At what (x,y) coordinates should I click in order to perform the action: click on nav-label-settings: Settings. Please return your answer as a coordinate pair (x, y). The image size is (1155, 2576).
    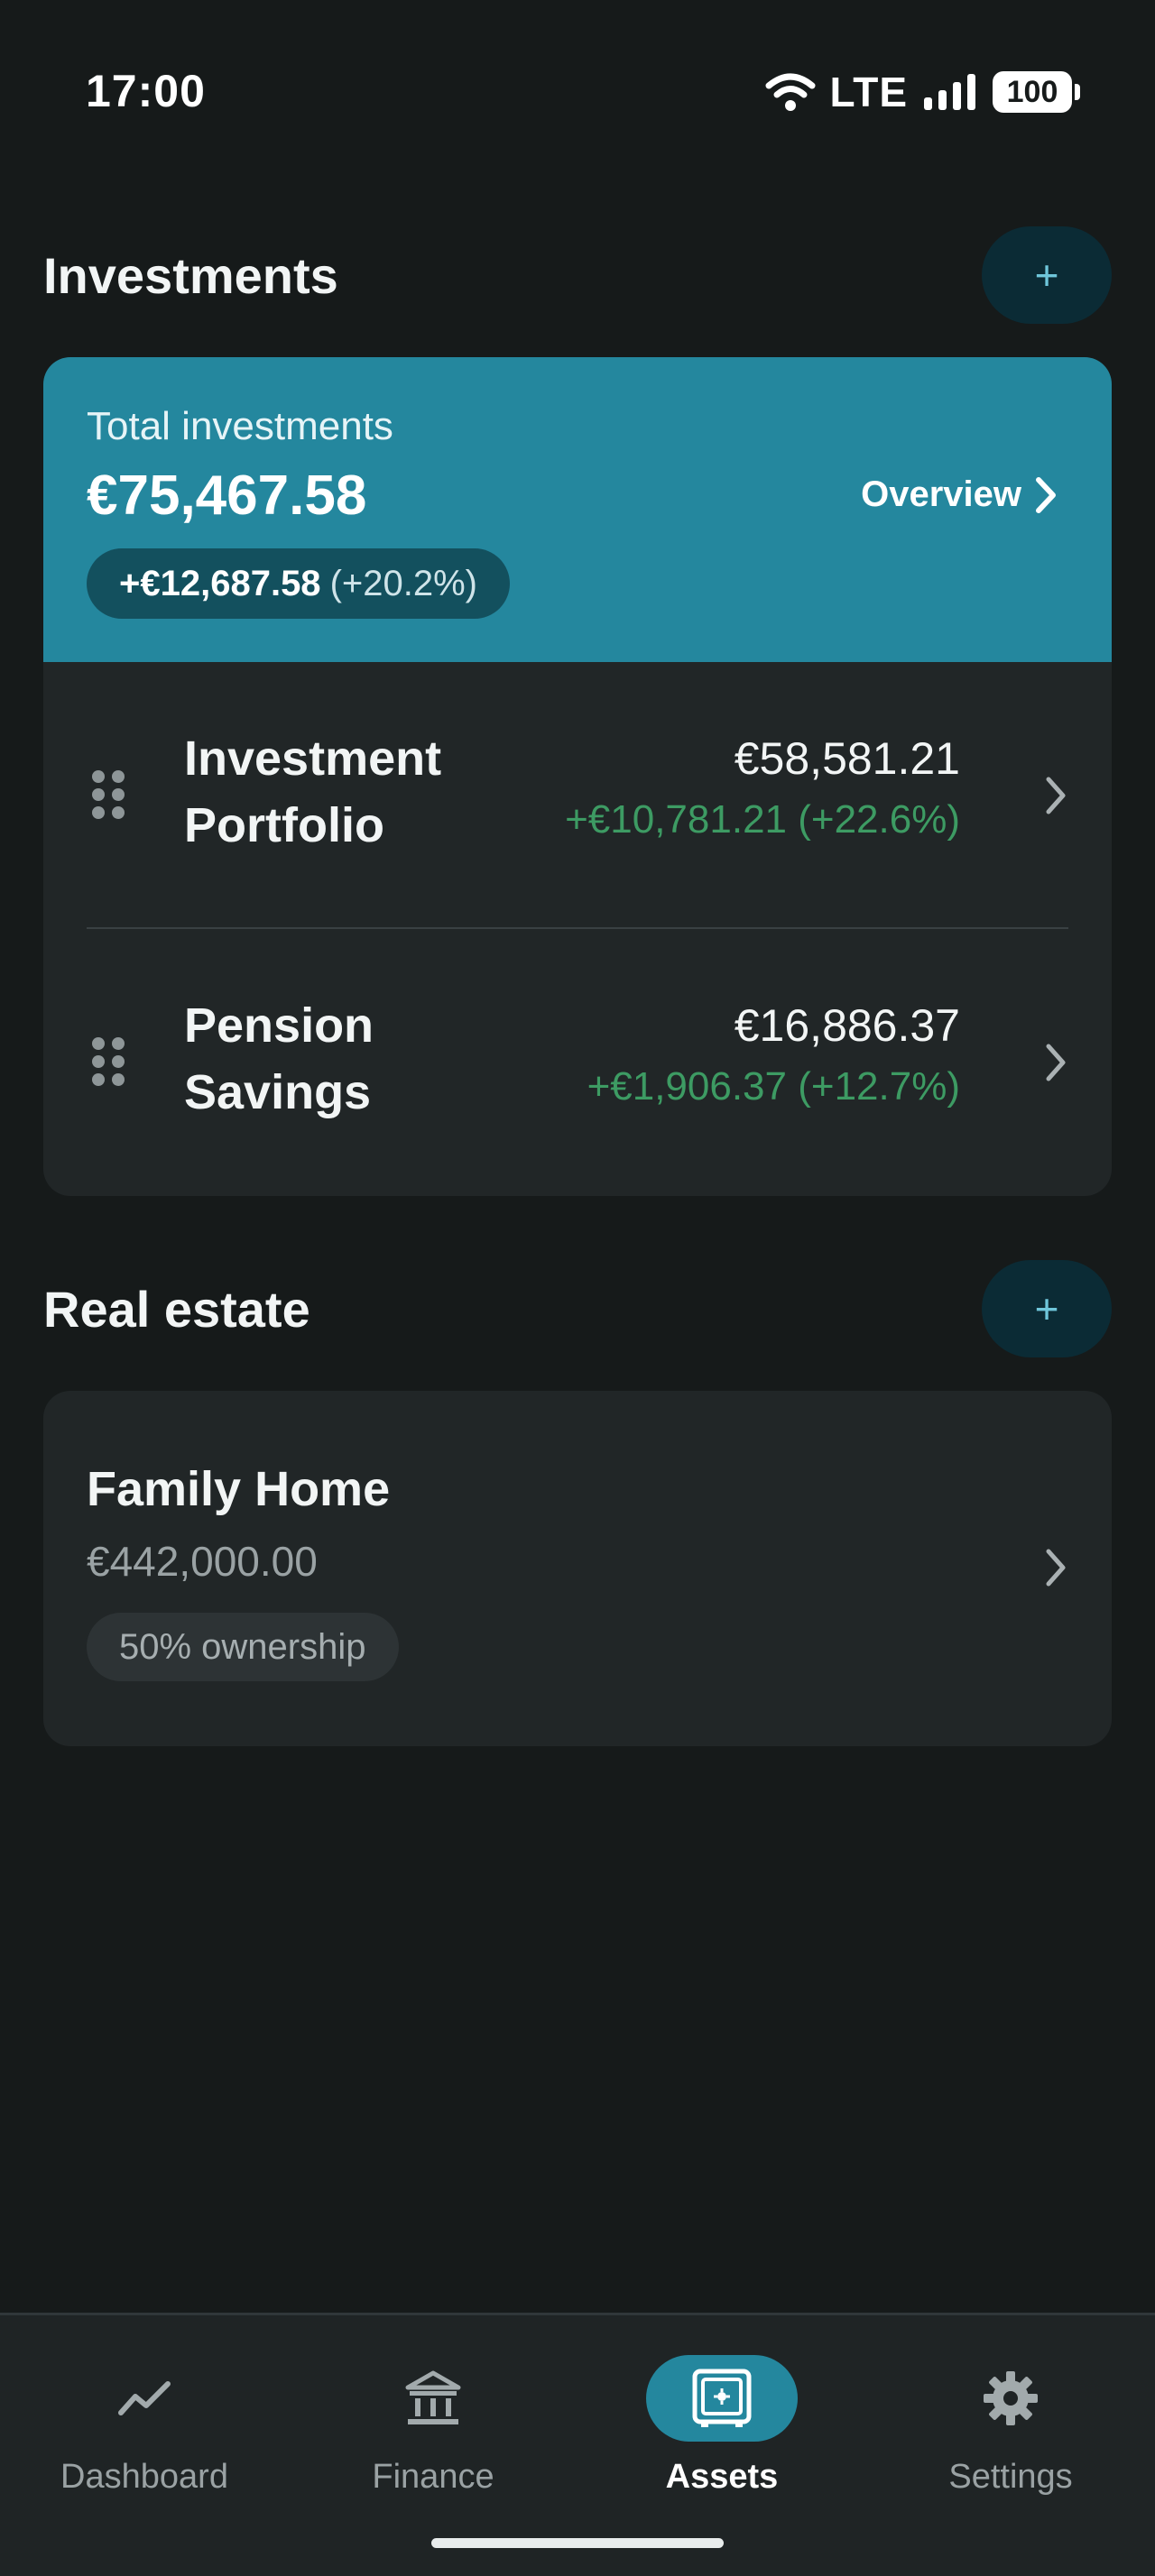
    Looking at the image, I should click on (1011, 2477).